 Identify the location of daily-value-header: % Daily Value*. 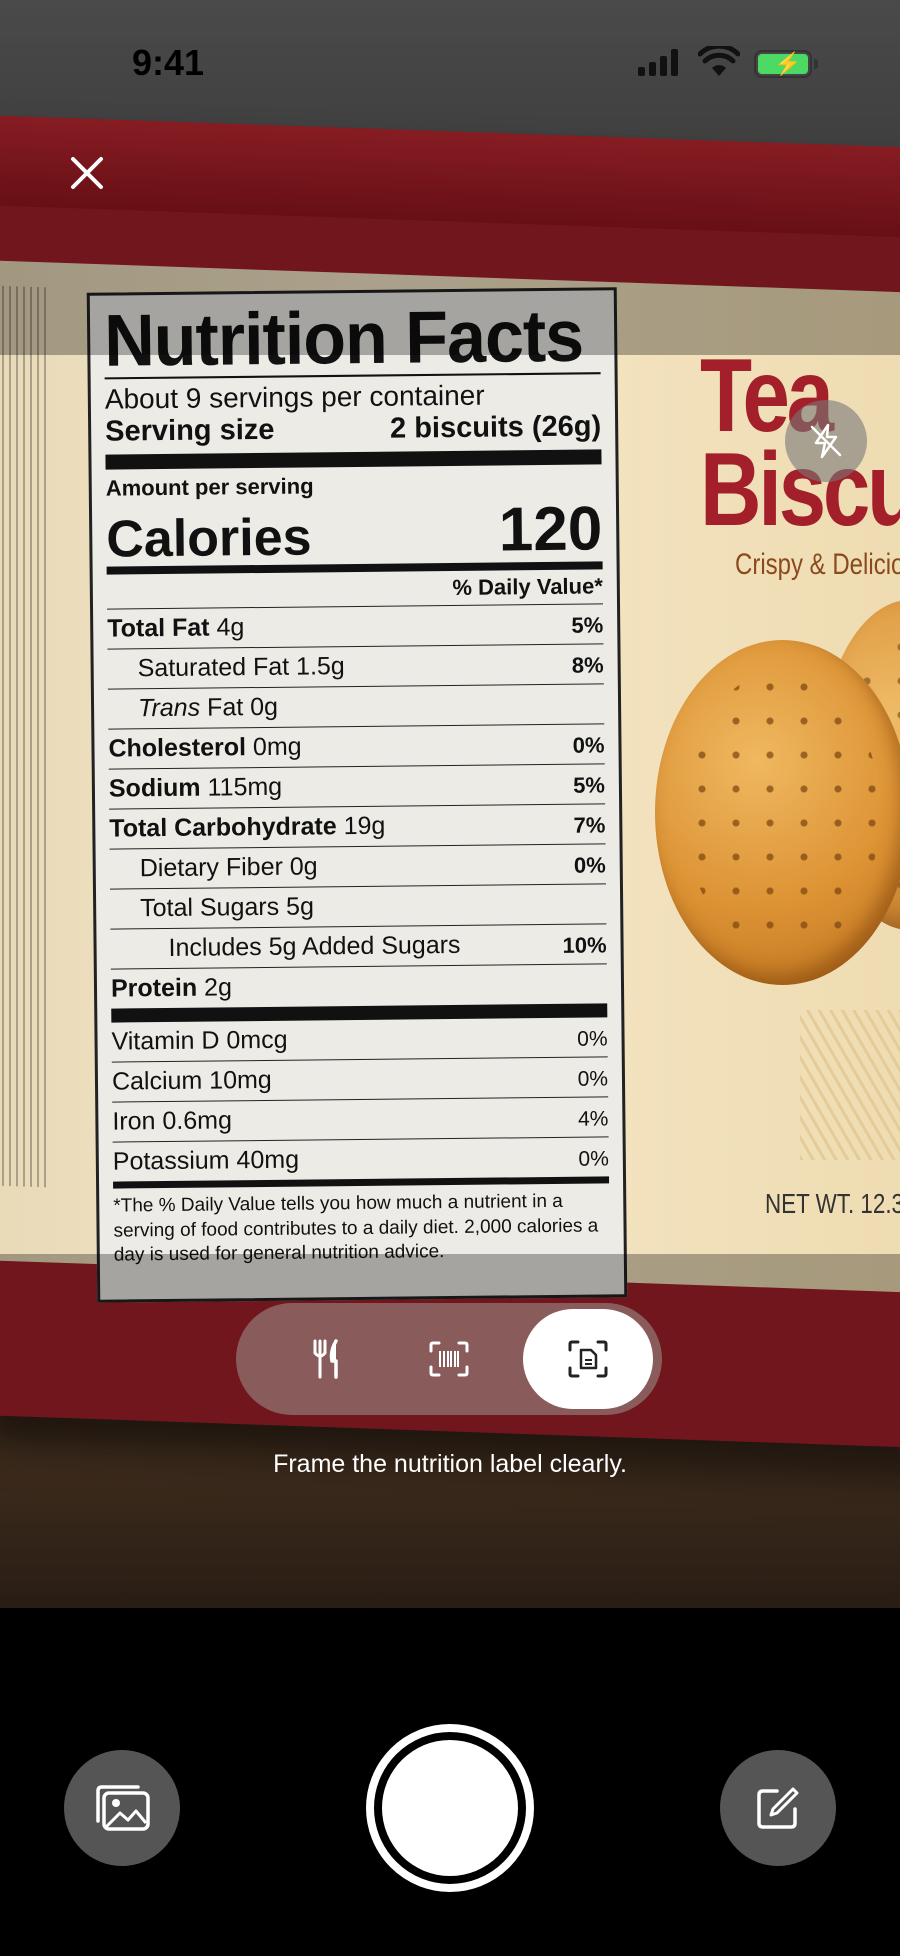
(355, 589).